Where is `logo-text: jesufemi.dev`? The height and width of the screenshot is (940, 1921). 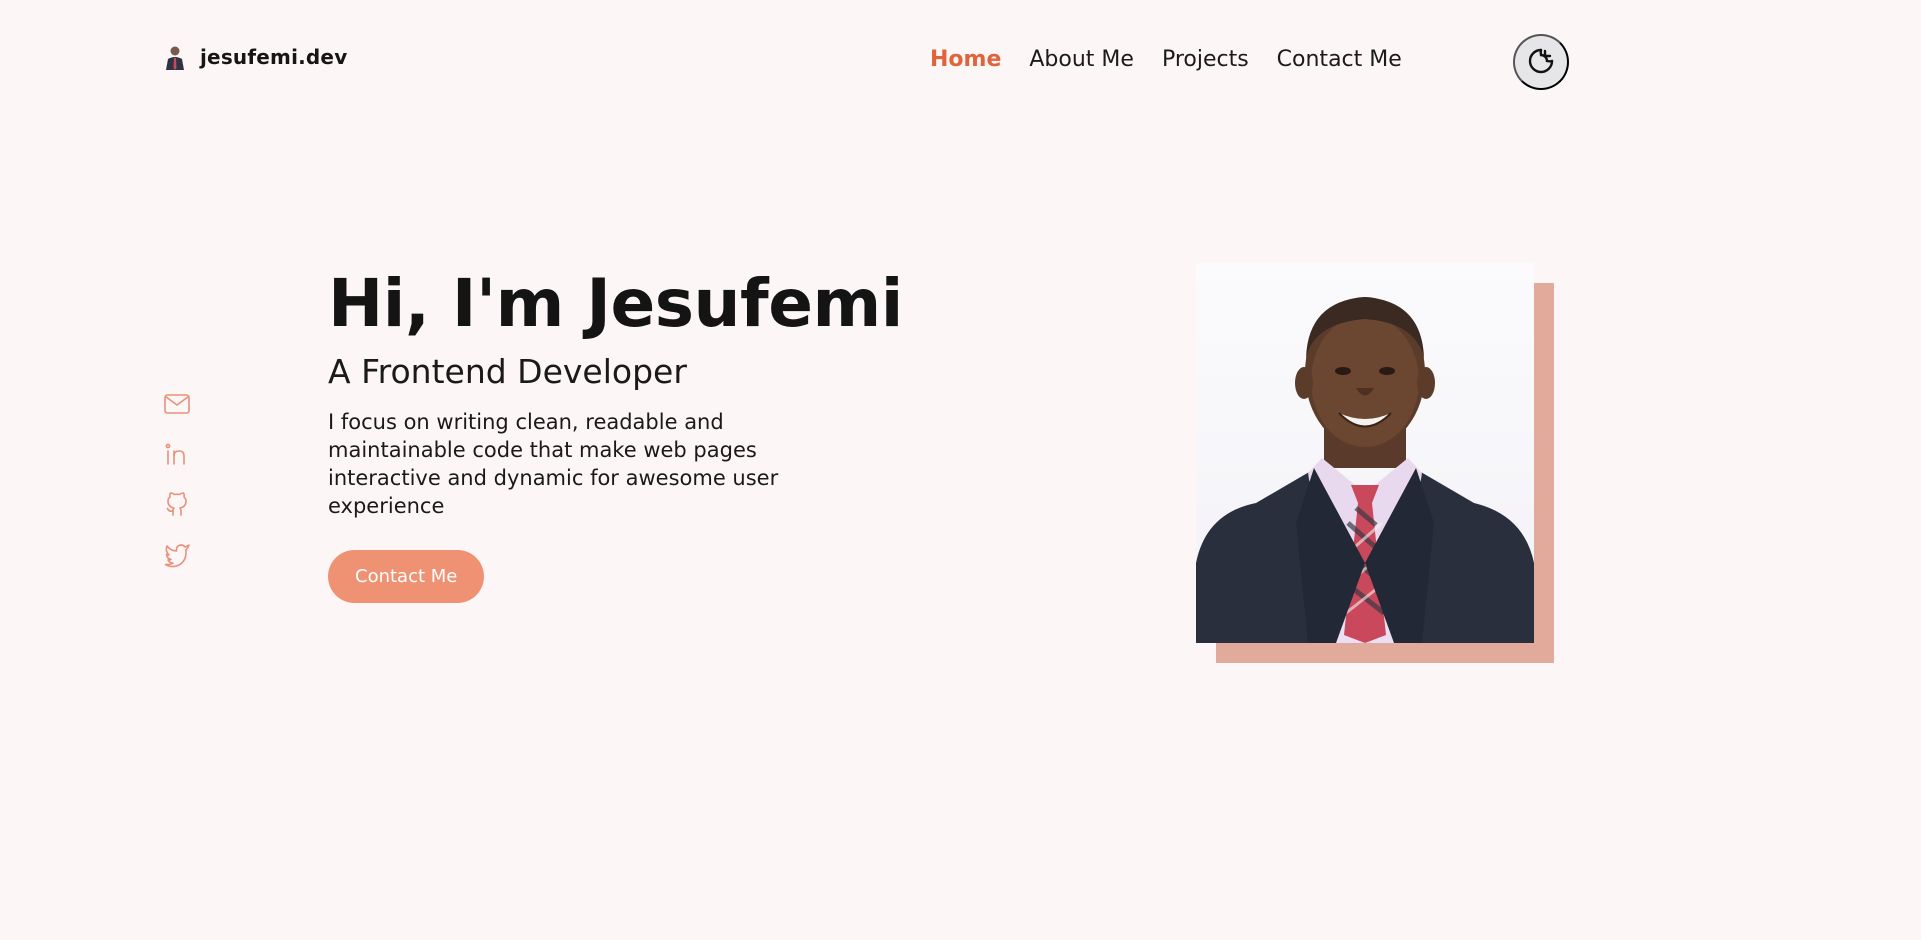 logo-text: jesufemi.dev is located at coordinates (274, 57).